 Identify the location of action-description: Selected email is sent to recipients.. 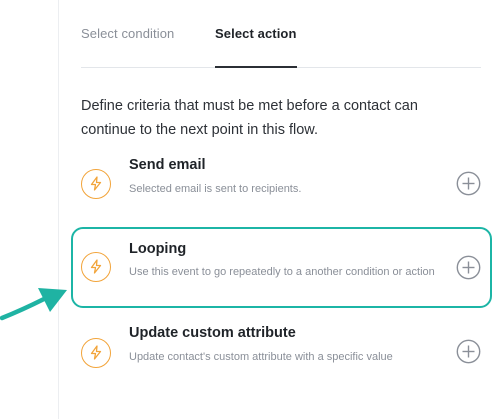
(215, 189).